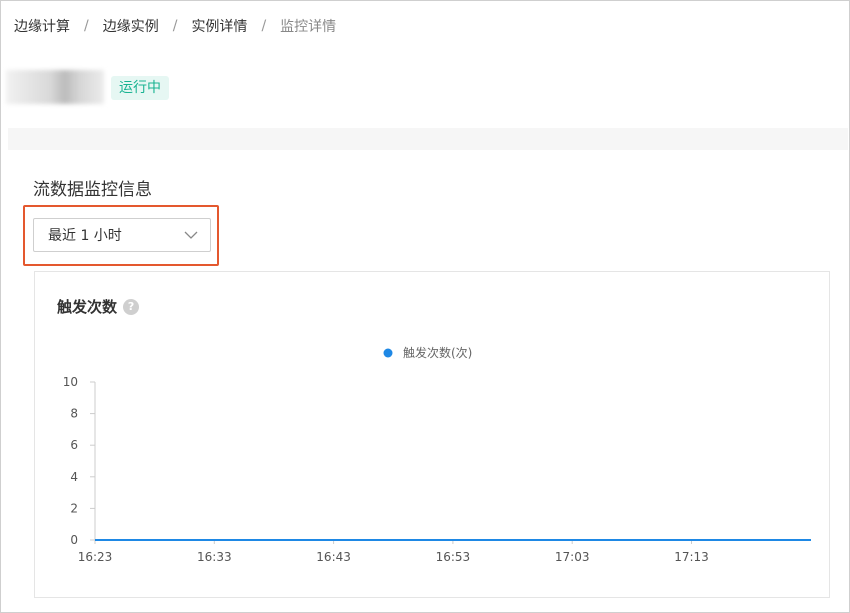 This screenshot has width=850, height=613. Describe the element at coordinates (453, 557) in the screenshot. I see `x-tick-label: 16:53` at that location.